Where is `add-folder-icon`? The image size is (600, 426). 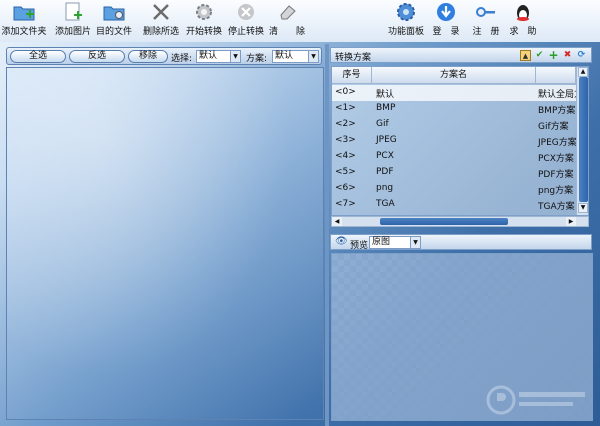 add-folder-icon is located at coordinates (24, 12).